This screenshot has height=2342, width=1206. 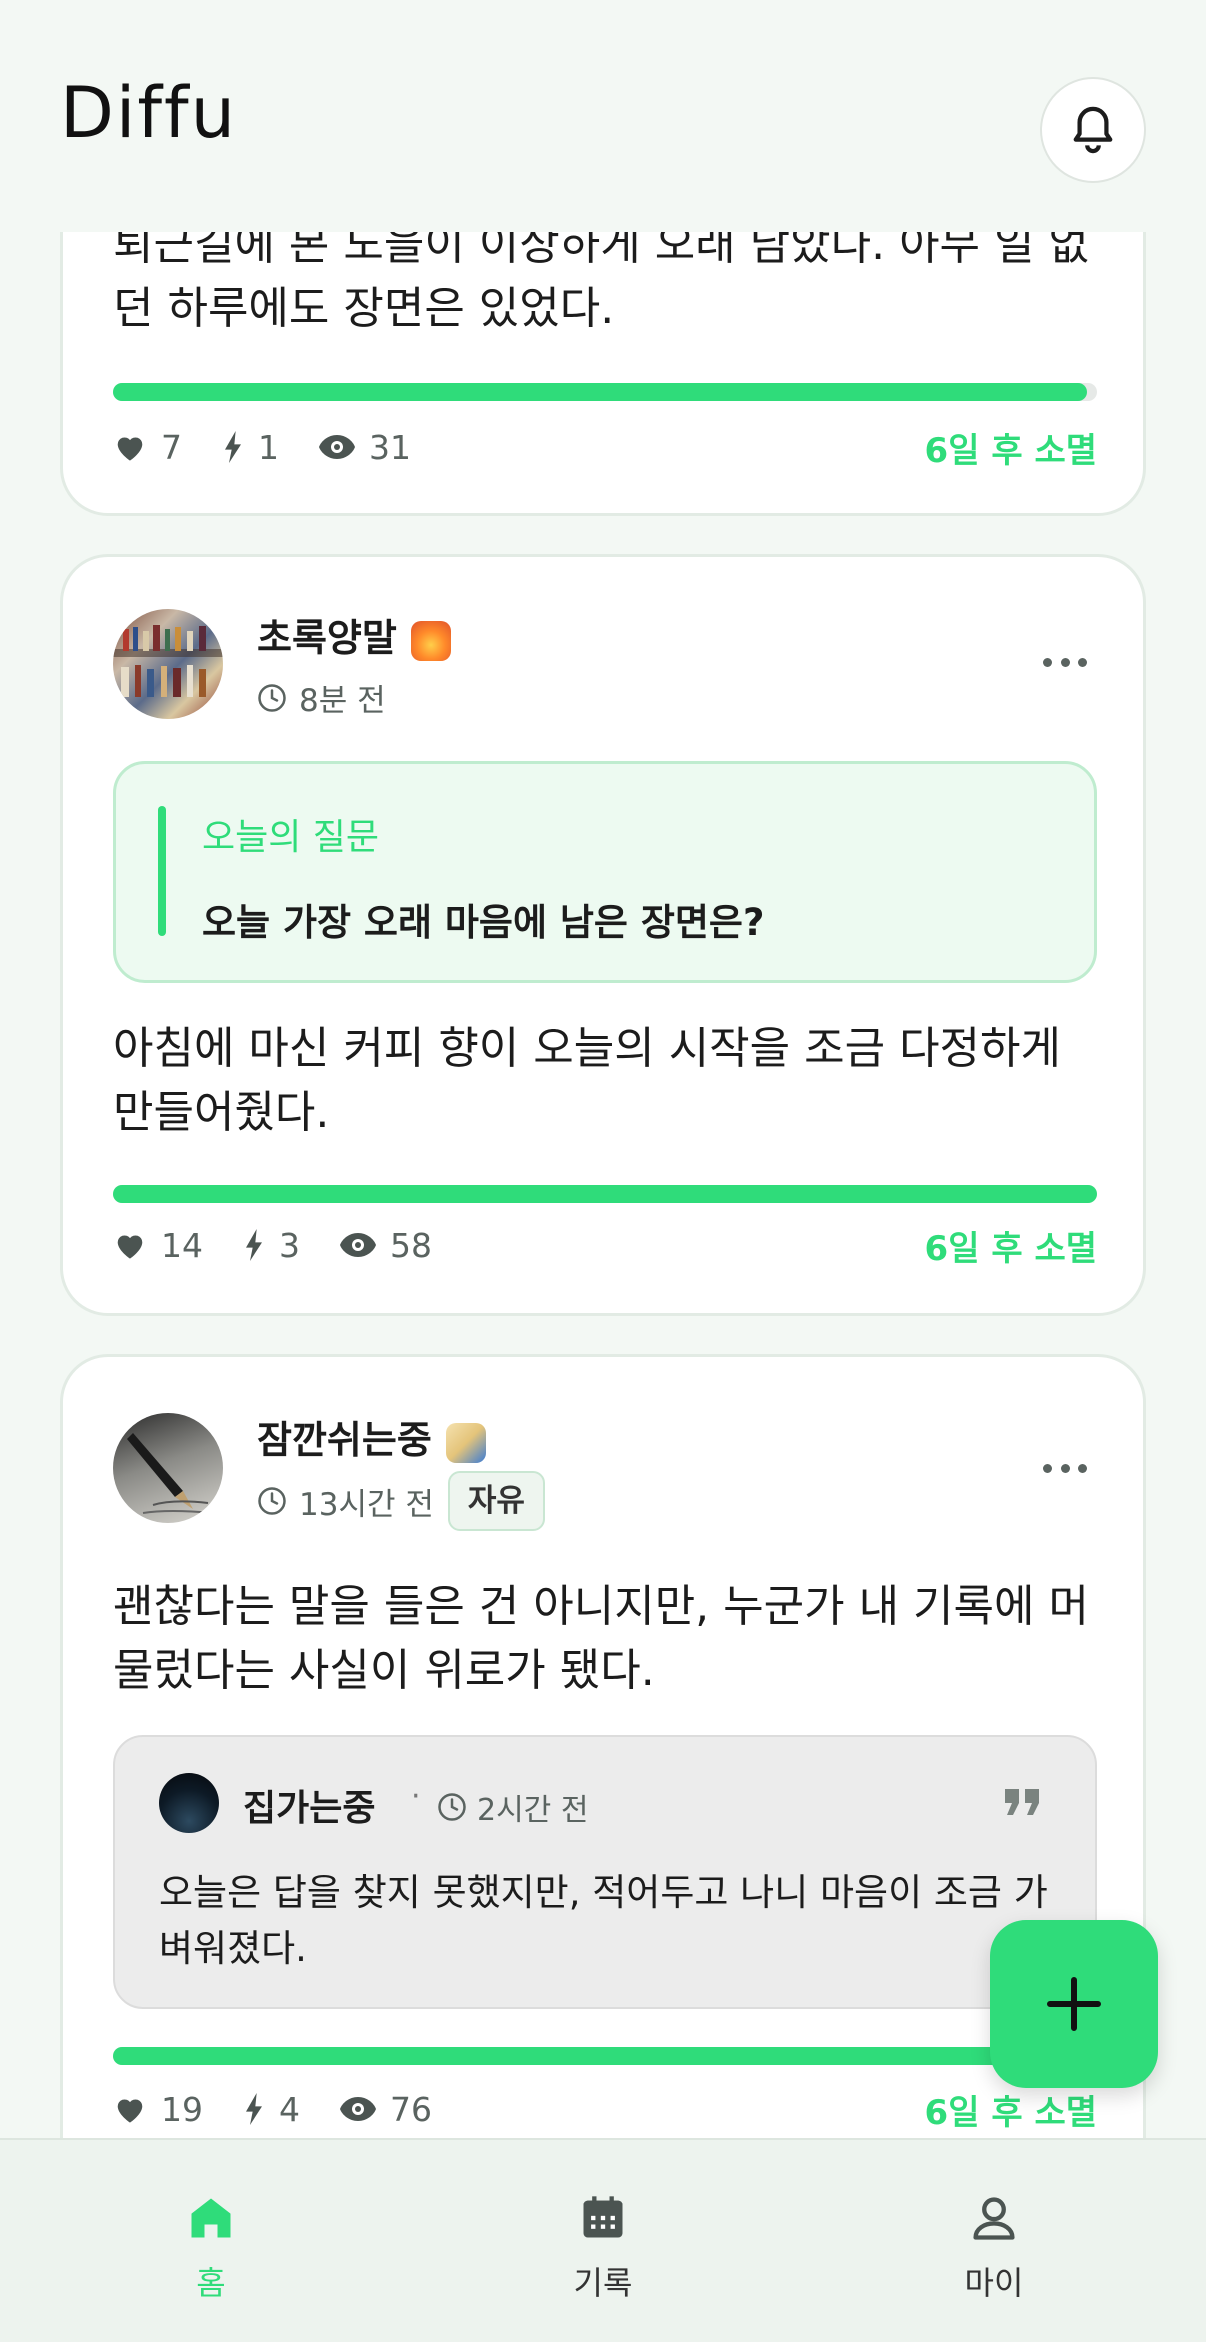 I want to click on reply-text: 오늘은 답을 찾지 못했지만, 적어두고 나니 마음이 조금 가벼워졌다., so click(x=603, y=1920).